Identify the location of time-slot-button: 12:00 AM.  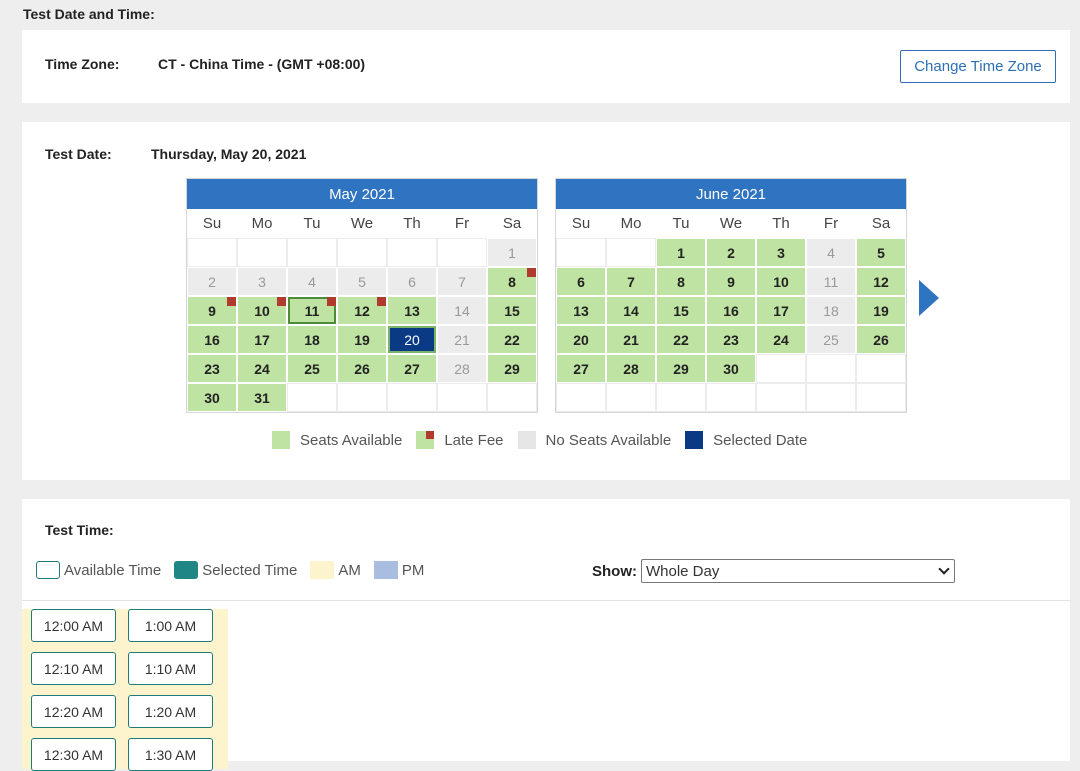
(73, 625).